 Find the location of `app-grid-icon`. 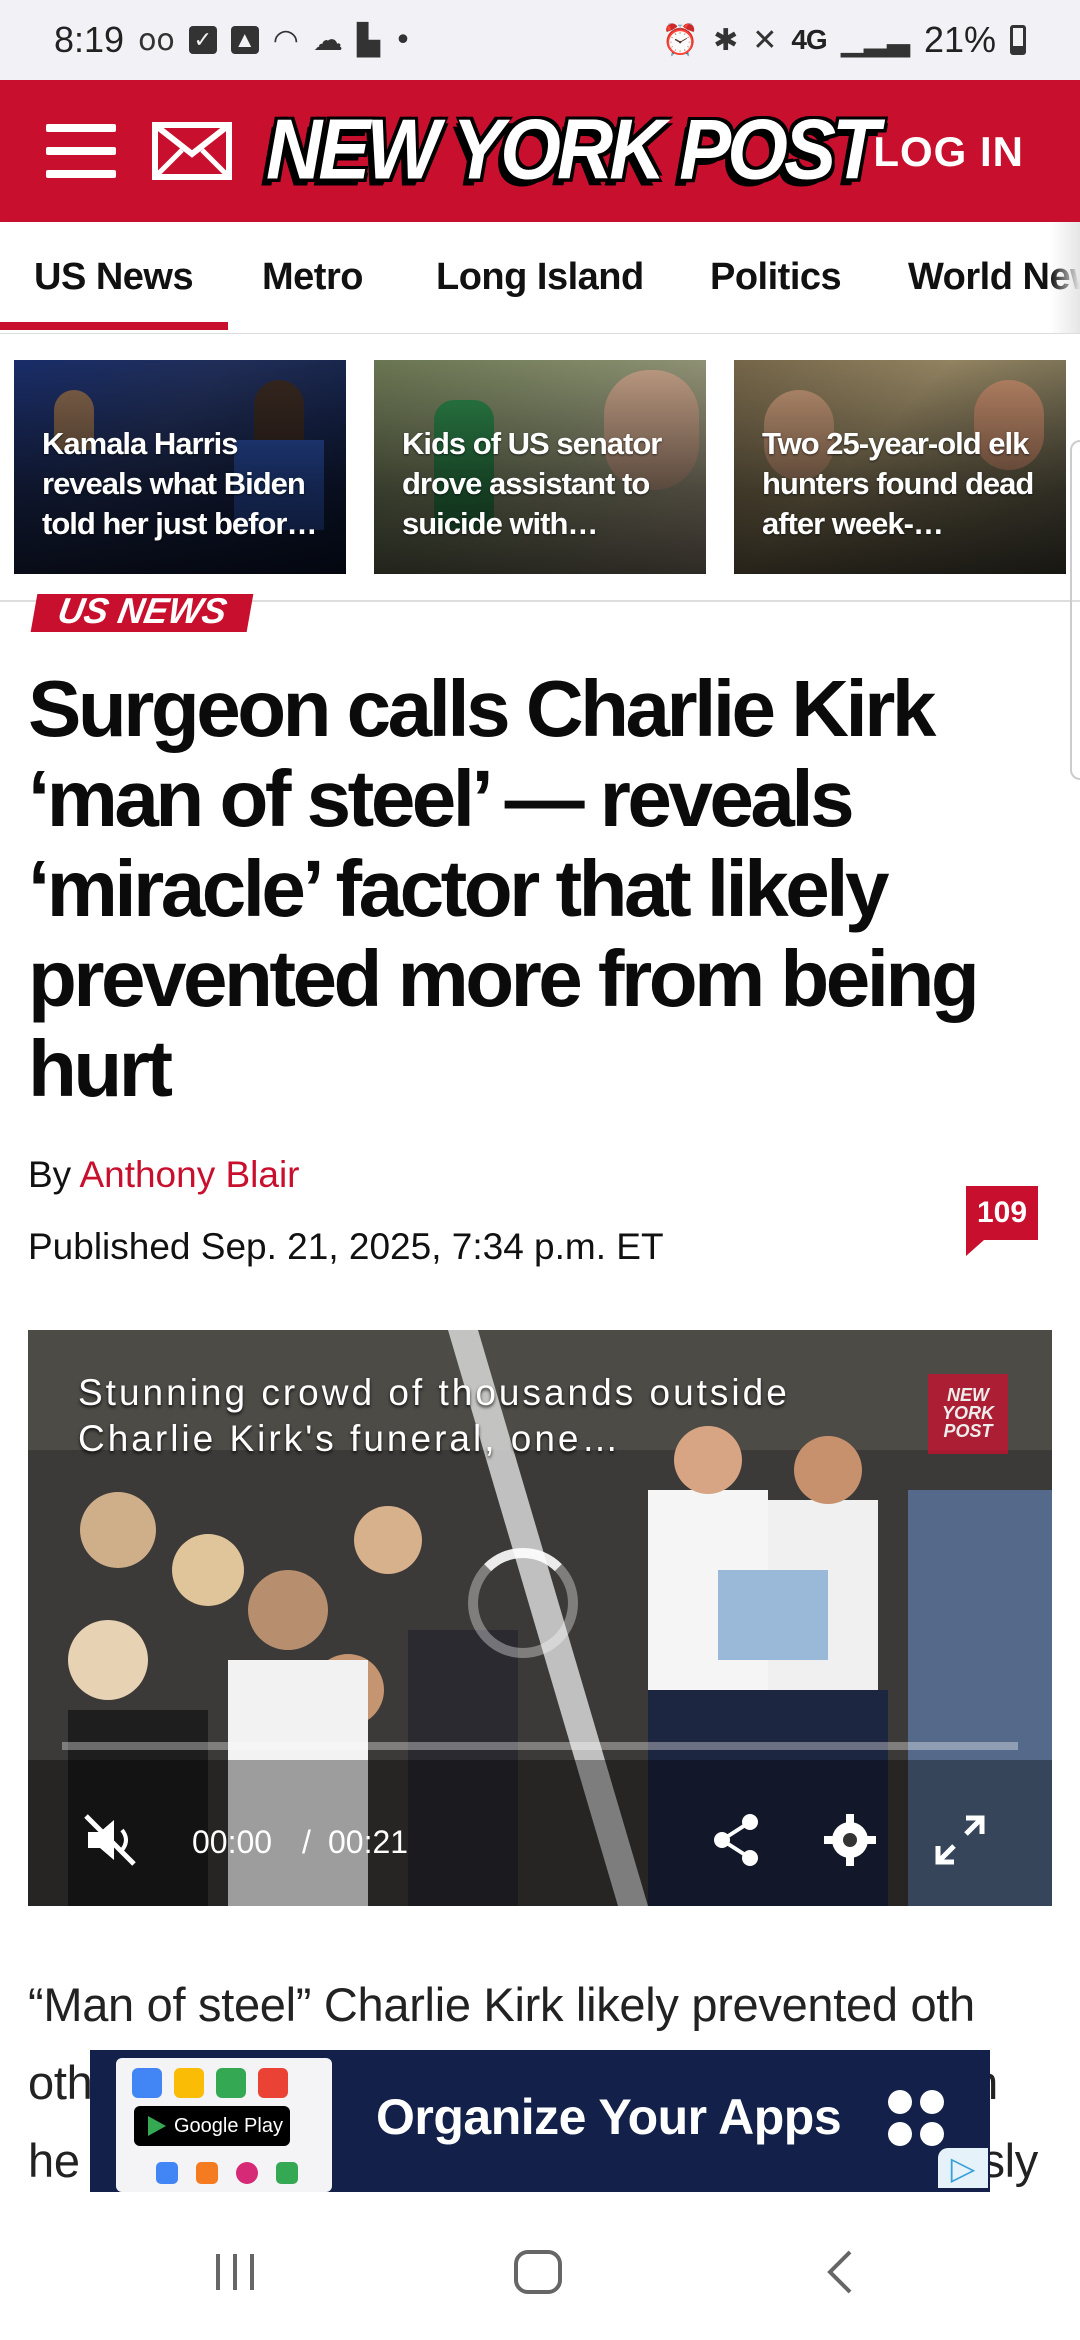

app-grid-icon is located at coordinates (917, 2119).